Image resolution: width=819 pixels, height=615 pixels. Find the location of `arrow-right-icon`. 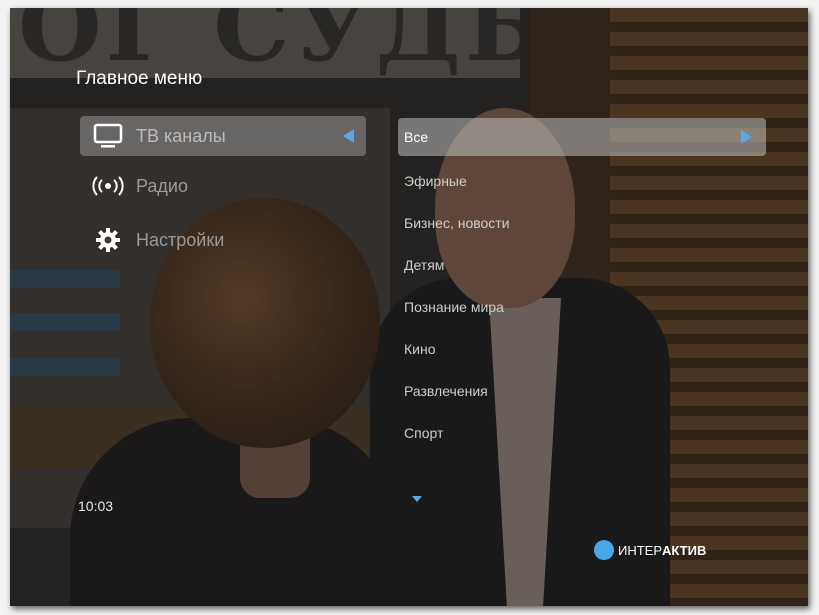

arrow-right-icon is located at coordinates (746, 137).